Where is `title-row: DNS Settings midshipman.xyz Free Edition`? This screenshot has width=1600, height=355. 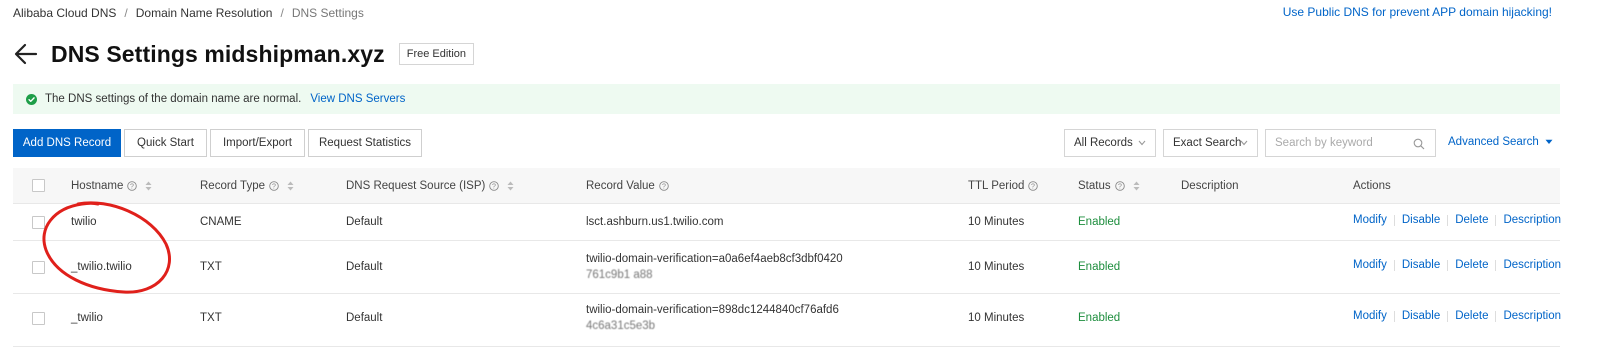
title-row: DNS Settings midshipman.xyz Free Edition is located at coordinates (244, 54).